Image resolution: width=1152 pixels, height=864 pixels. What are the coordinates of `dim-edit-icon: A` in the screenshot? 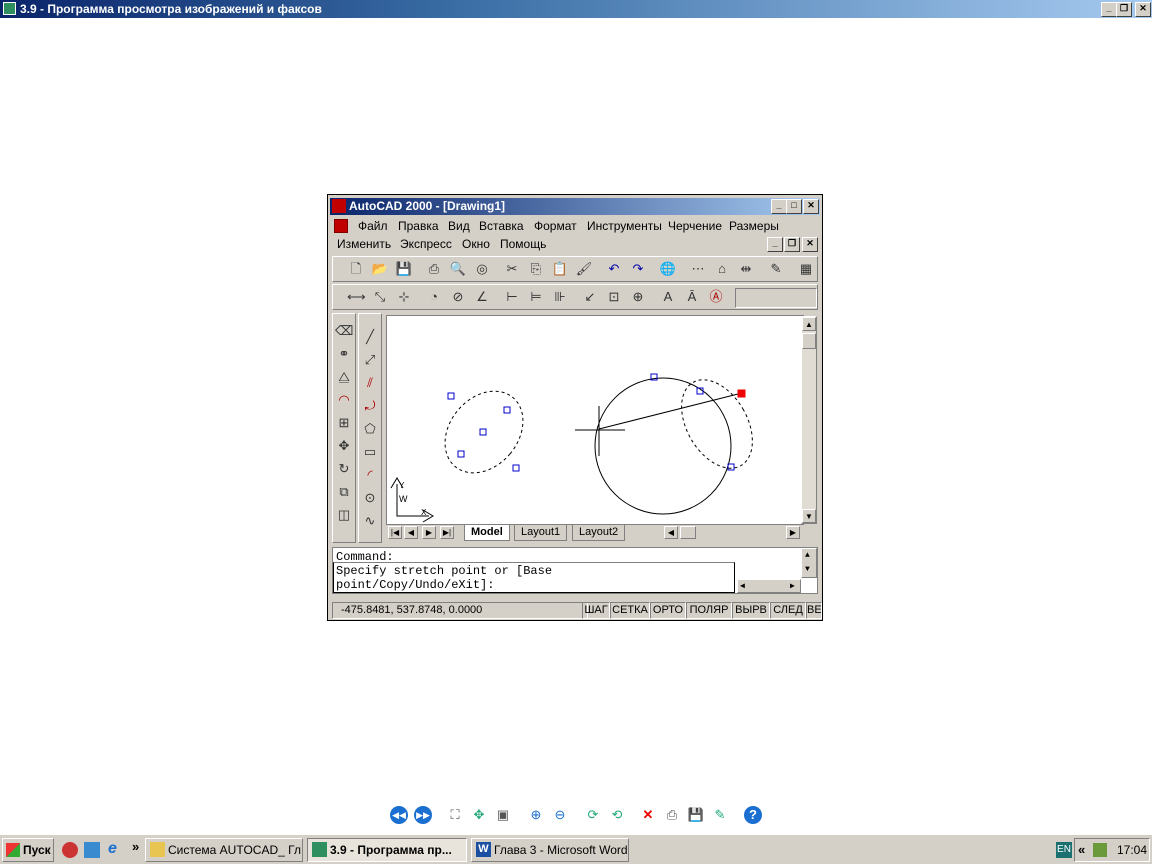 It's located at (668, 297).